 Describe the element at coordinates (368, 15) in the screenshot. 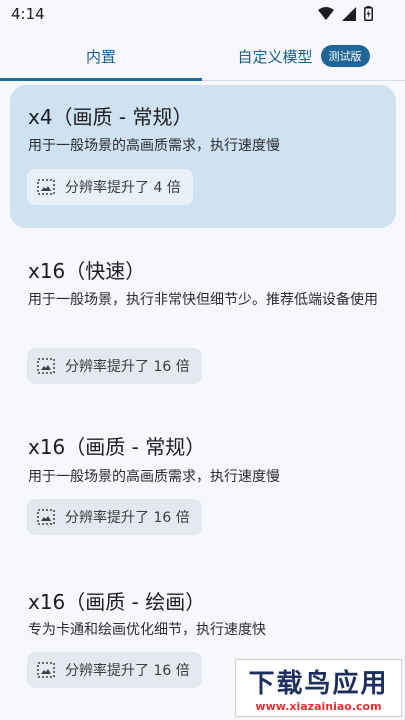

I see `battery-icon` at that location.